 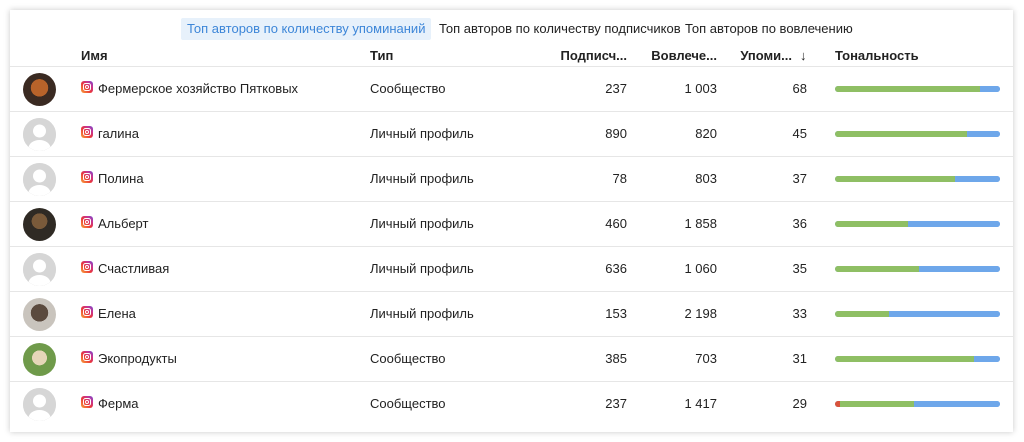 What do you see at coordinates (799, 403) in the screenshot?
I see `mentions-count: 29` at bounding box center [799, 403].